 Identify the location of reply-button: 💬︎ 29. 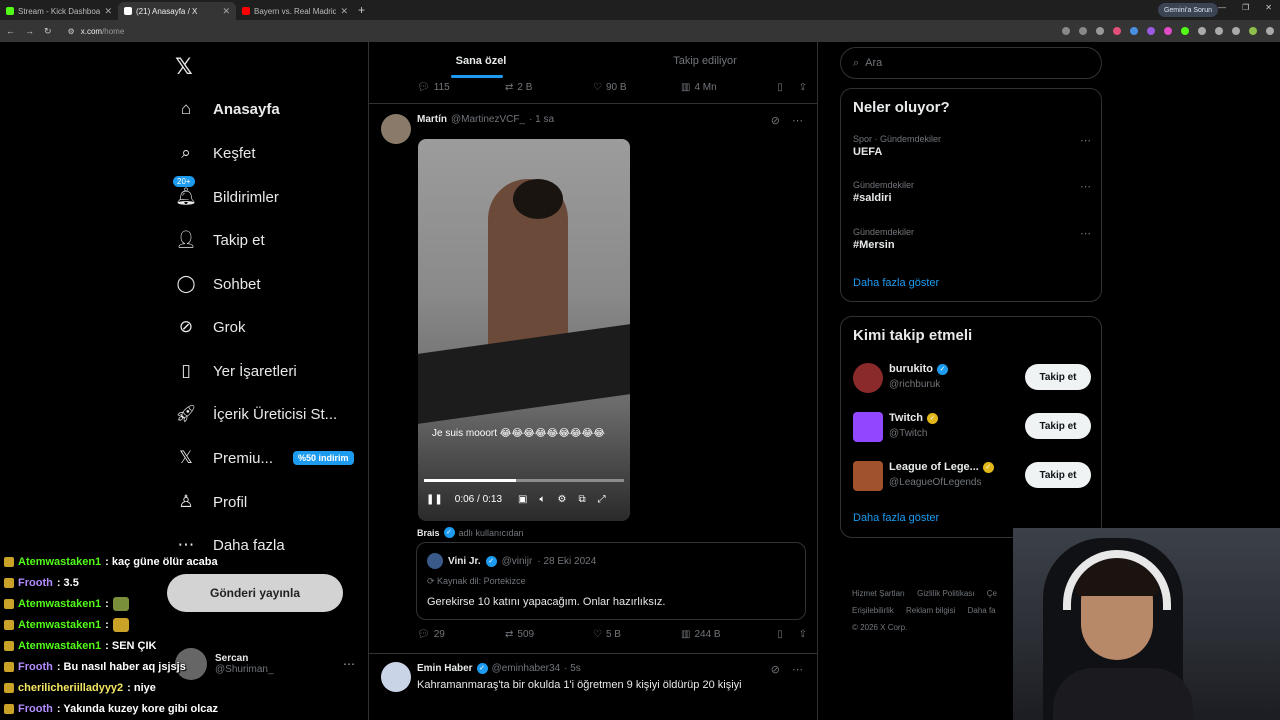
(461, 634).